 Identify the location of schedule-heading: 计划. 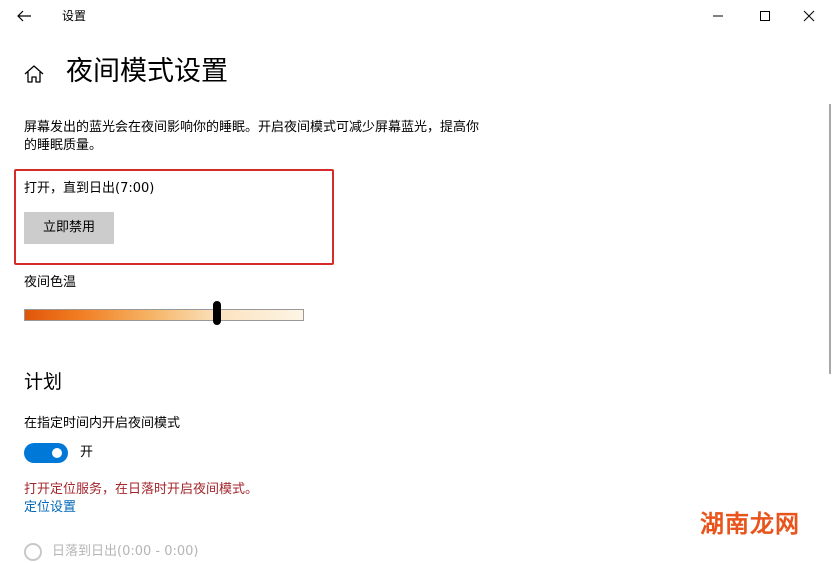
(43, 382).